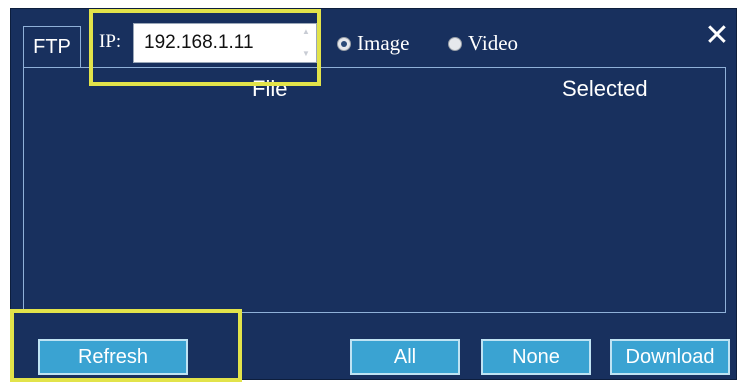 This screenshot has height=382, width=739. I want to click on select-all-button: All, so click(405, 357).